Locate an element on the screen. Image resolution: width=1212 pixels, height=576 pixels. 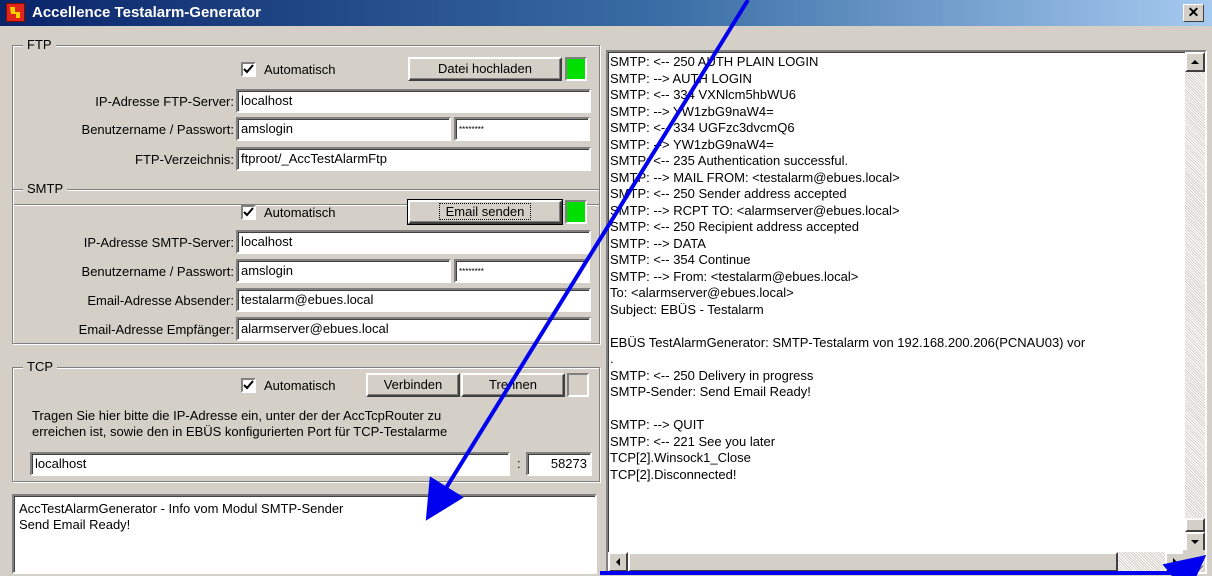
arrow-down-icon is located at coordinates (1195, 542).